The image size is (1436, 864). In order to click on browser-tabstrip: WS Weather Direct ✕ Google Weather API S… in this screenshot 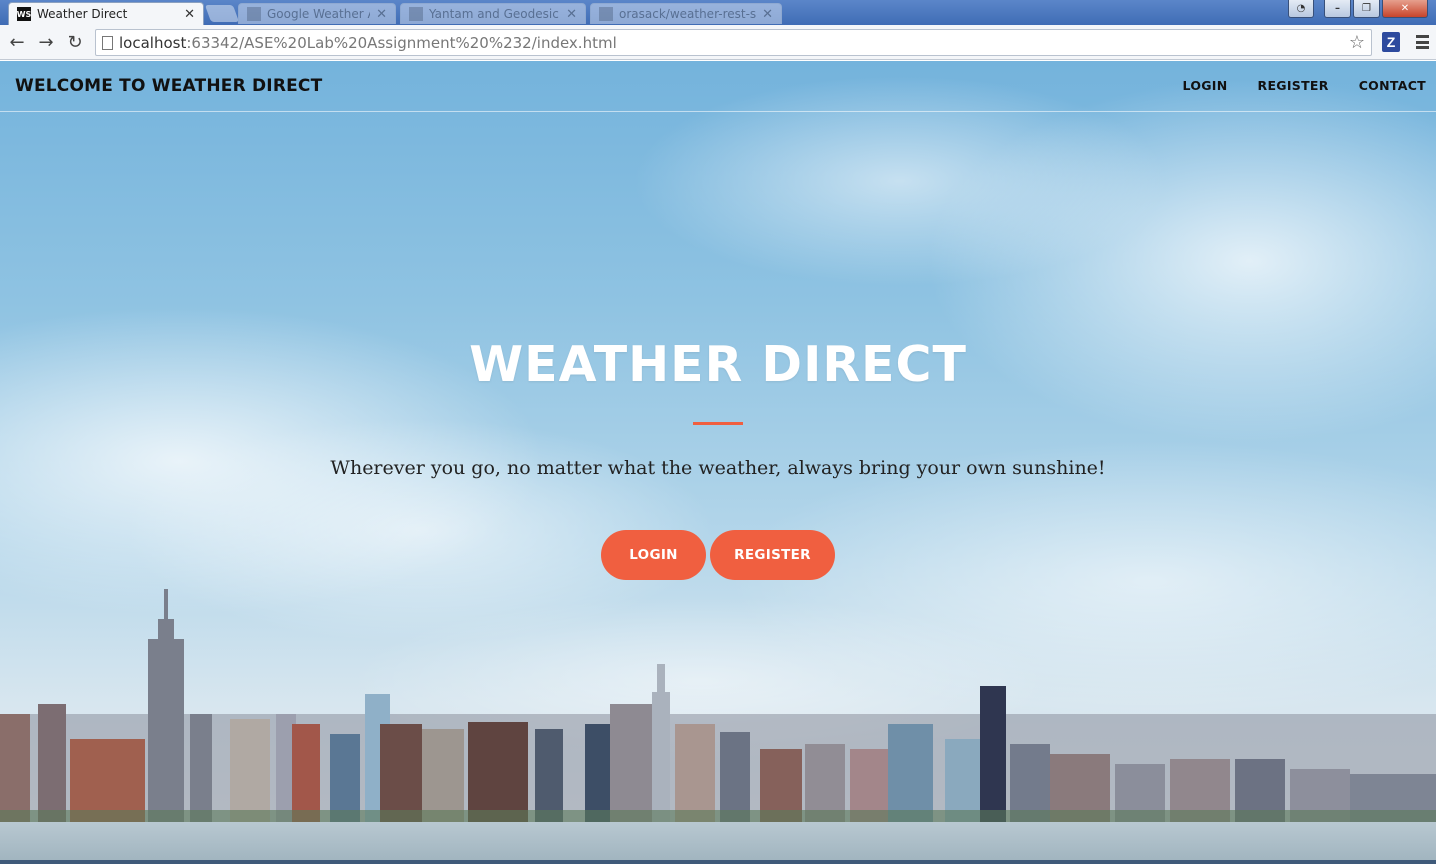, I will do `click(718, 12)`.